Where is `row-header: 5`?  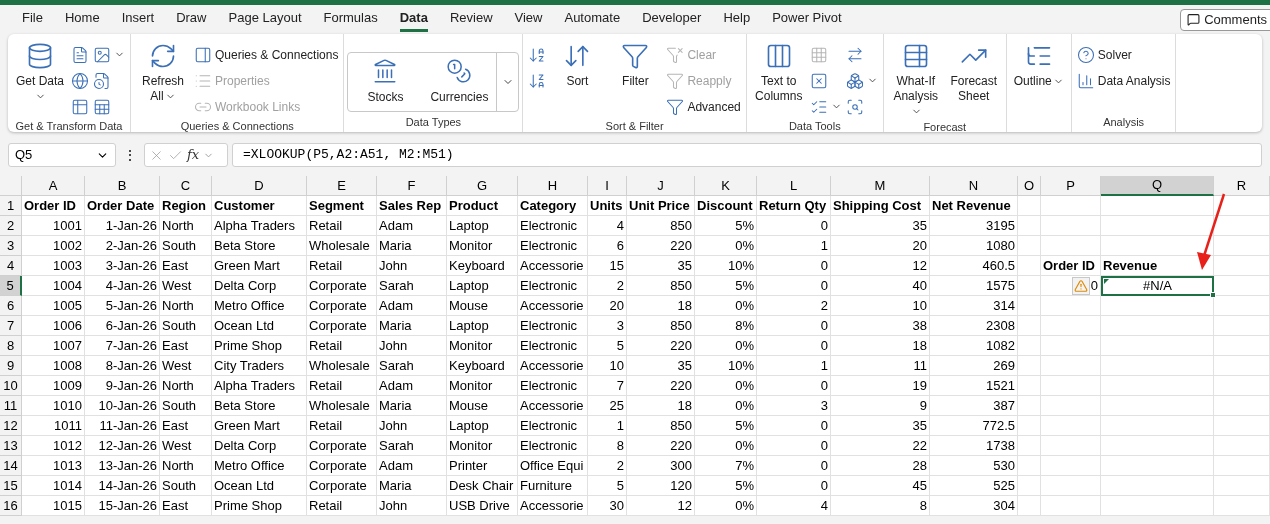 row-header: 5 is located at coordinates (11, 286).